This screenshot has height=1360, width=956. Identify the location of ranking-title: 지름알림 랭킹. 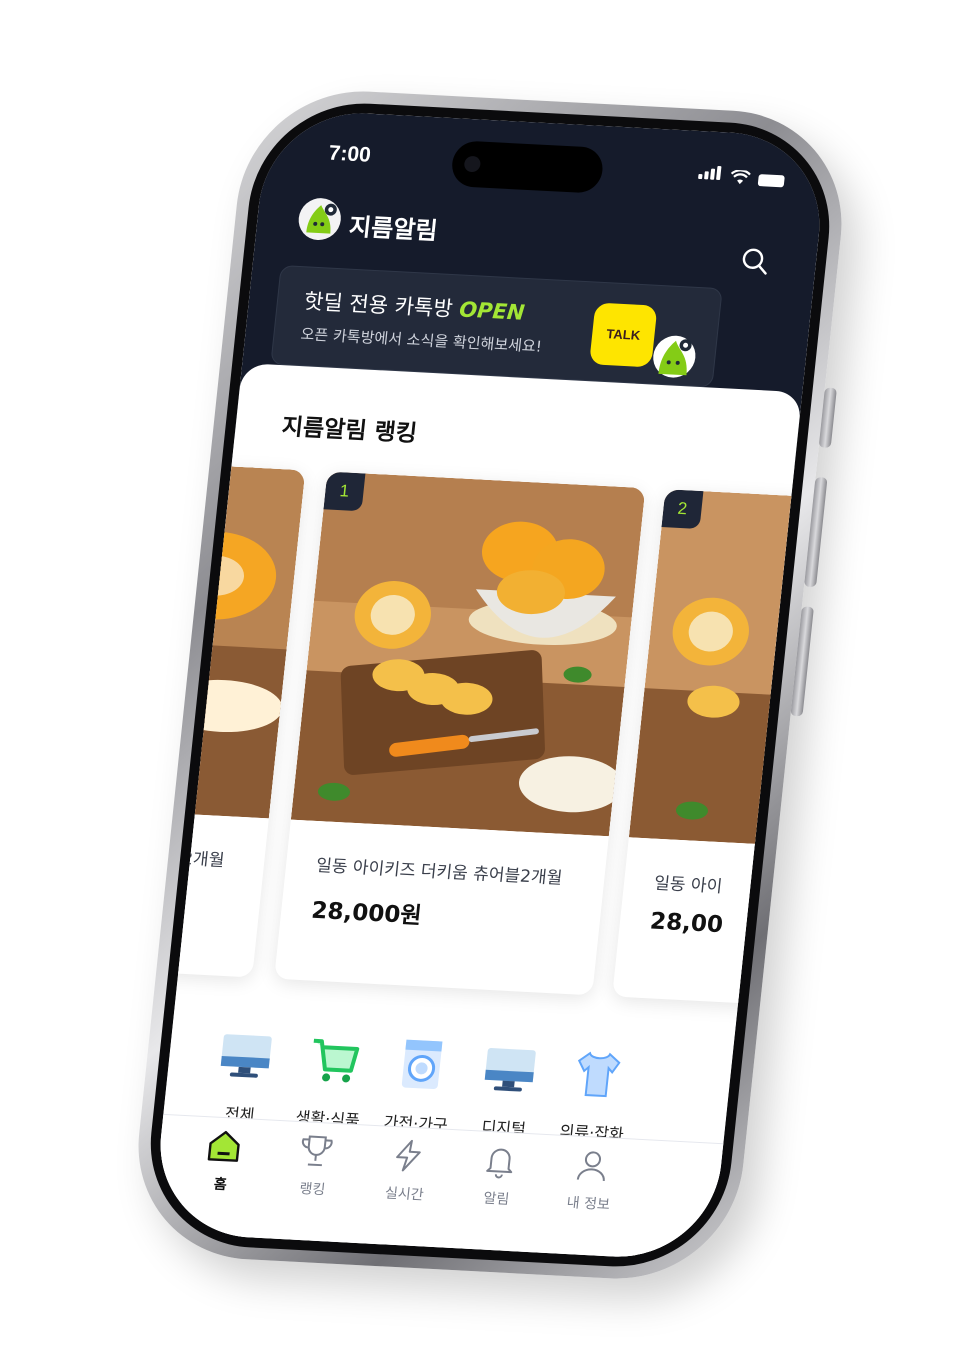
(349, 431).